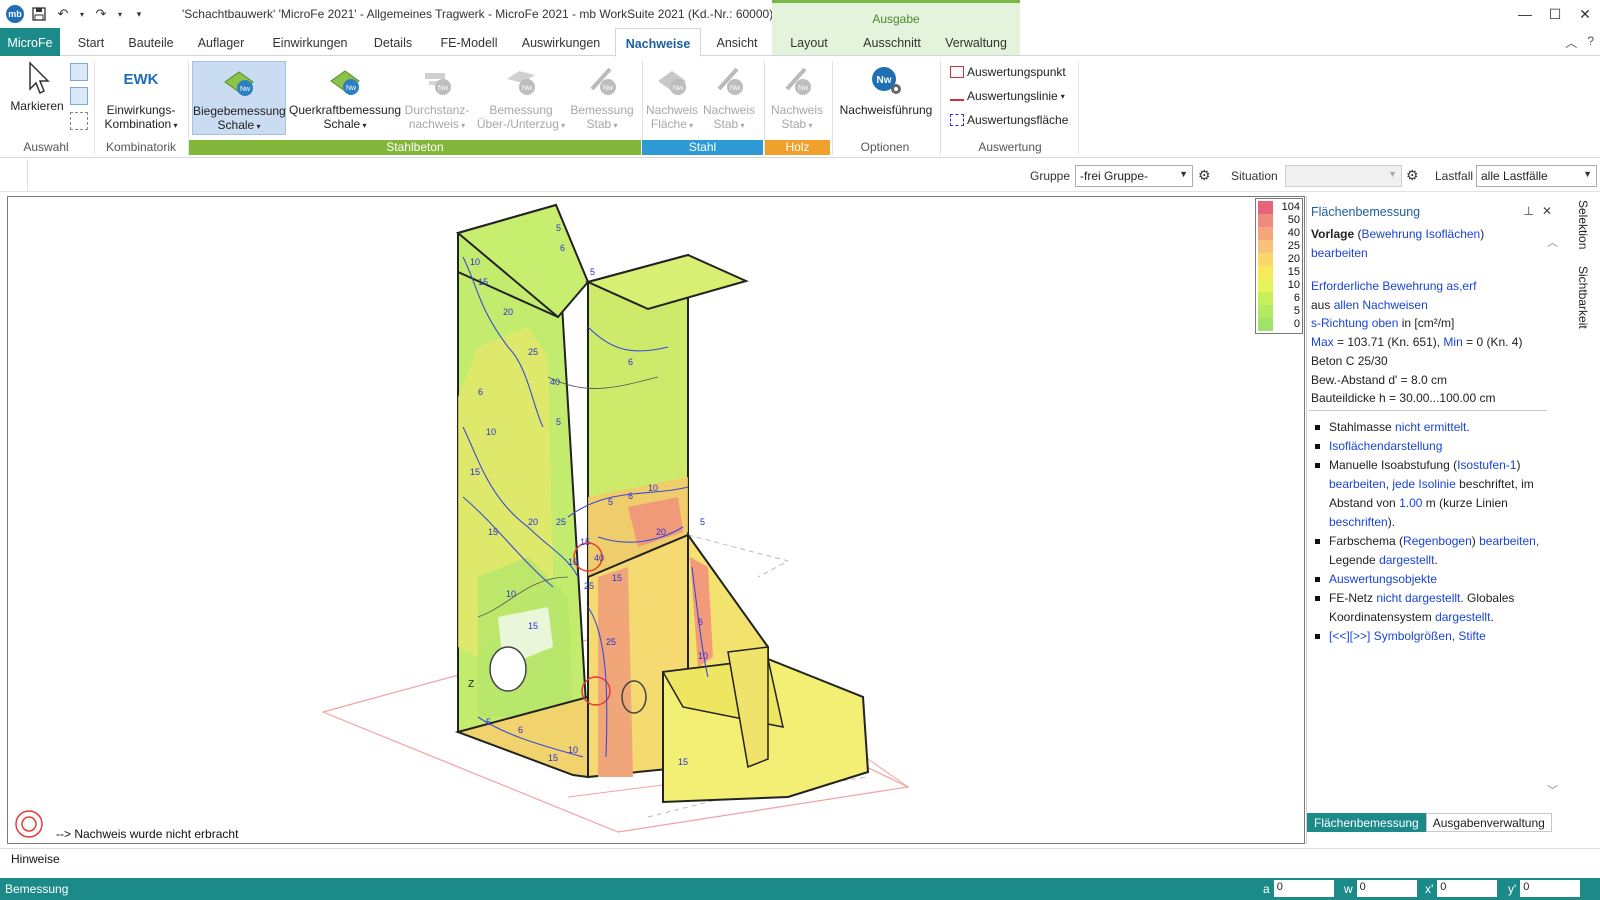  I want to click on tab-auswirkungen: Auswirkungen, so click(561, 42).